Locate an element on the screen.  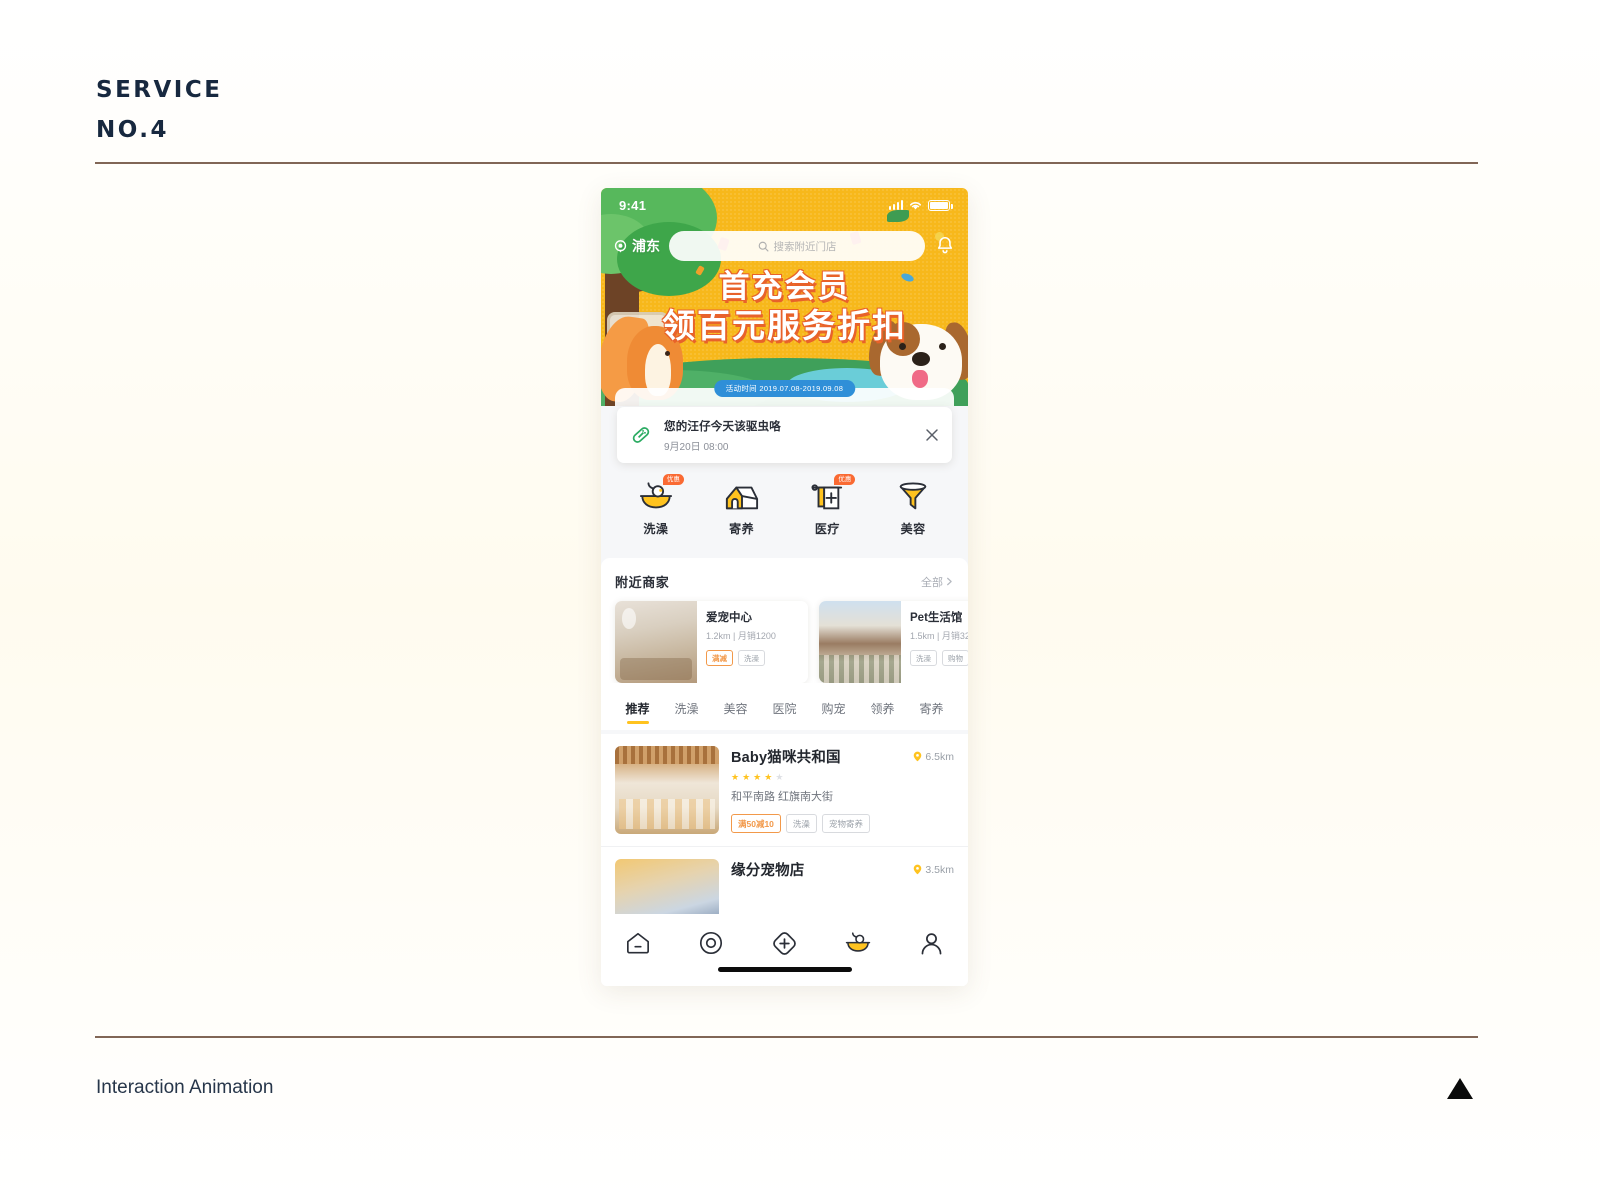
status-time: 9:41 is located at coordinates (633, 205).